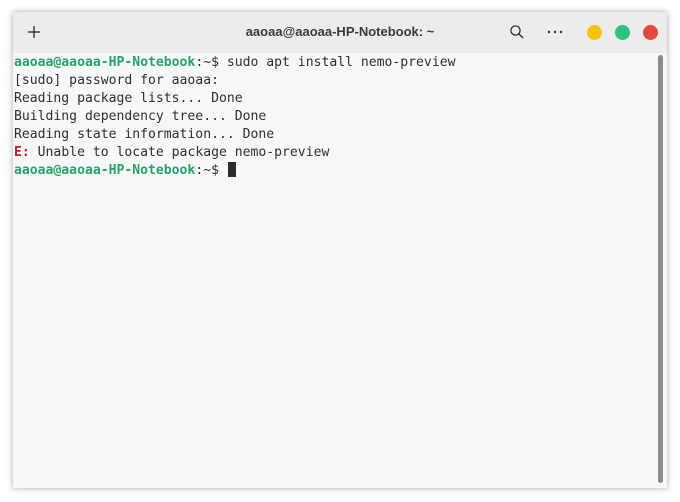  I want to click on plus-icon, so click(34, 32).